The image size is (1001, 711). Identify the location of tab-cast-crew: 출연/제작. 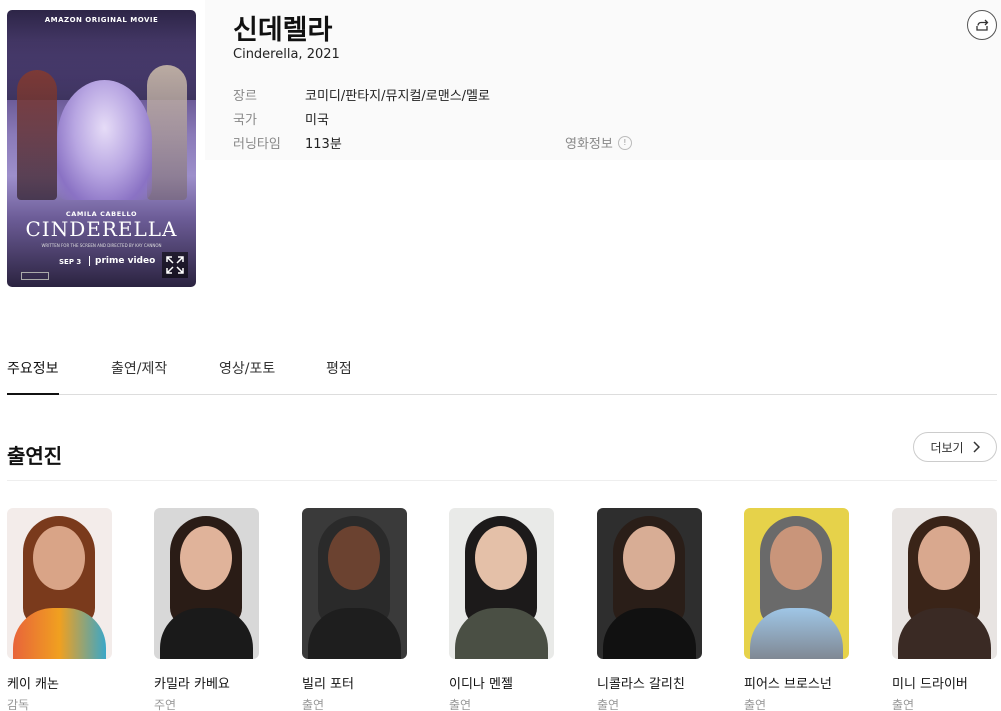
(139, 376).